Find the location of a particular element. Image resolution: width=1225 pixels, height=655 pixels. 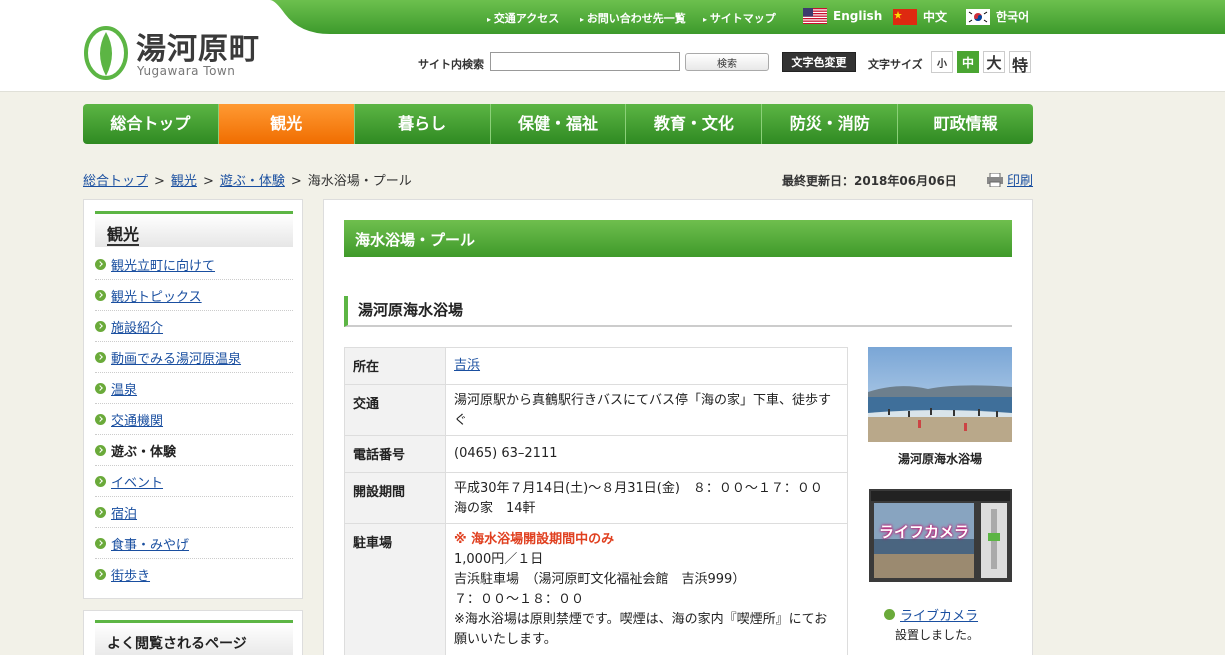

font-size-label: 文字サイズ is located at coordinates (895, 64).